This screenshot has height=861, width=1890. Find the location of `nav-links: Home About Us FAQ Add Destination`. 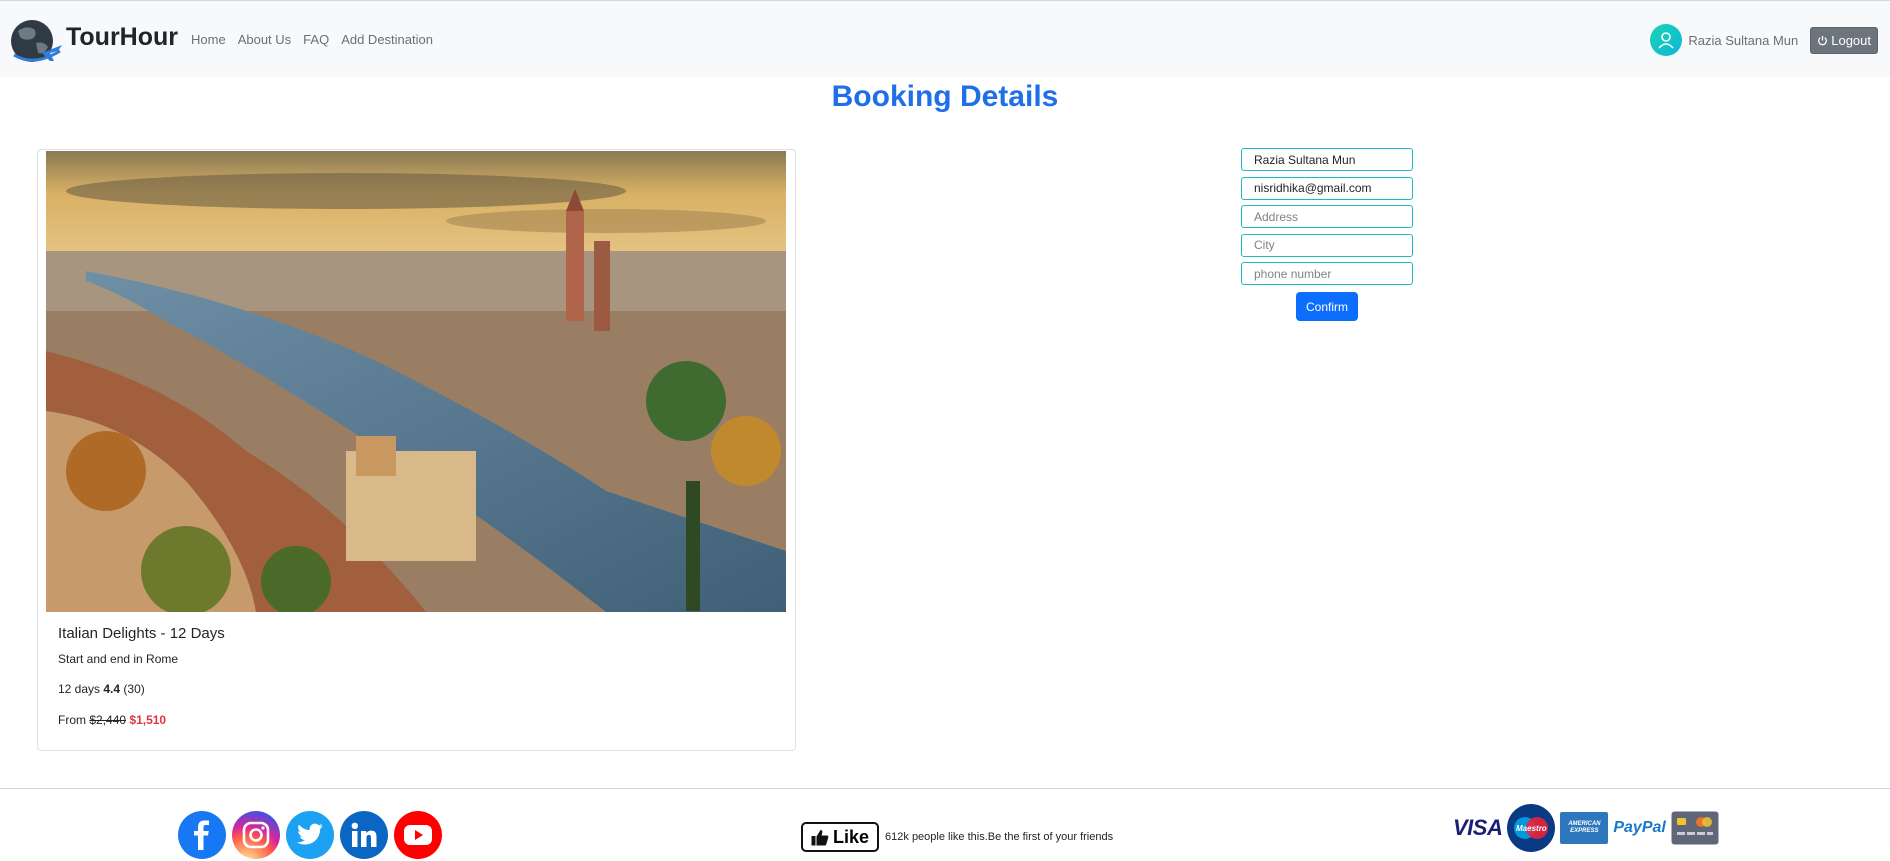

nav-links: Home About Us FAQ Add Destination is located at coordinates (312, 39).